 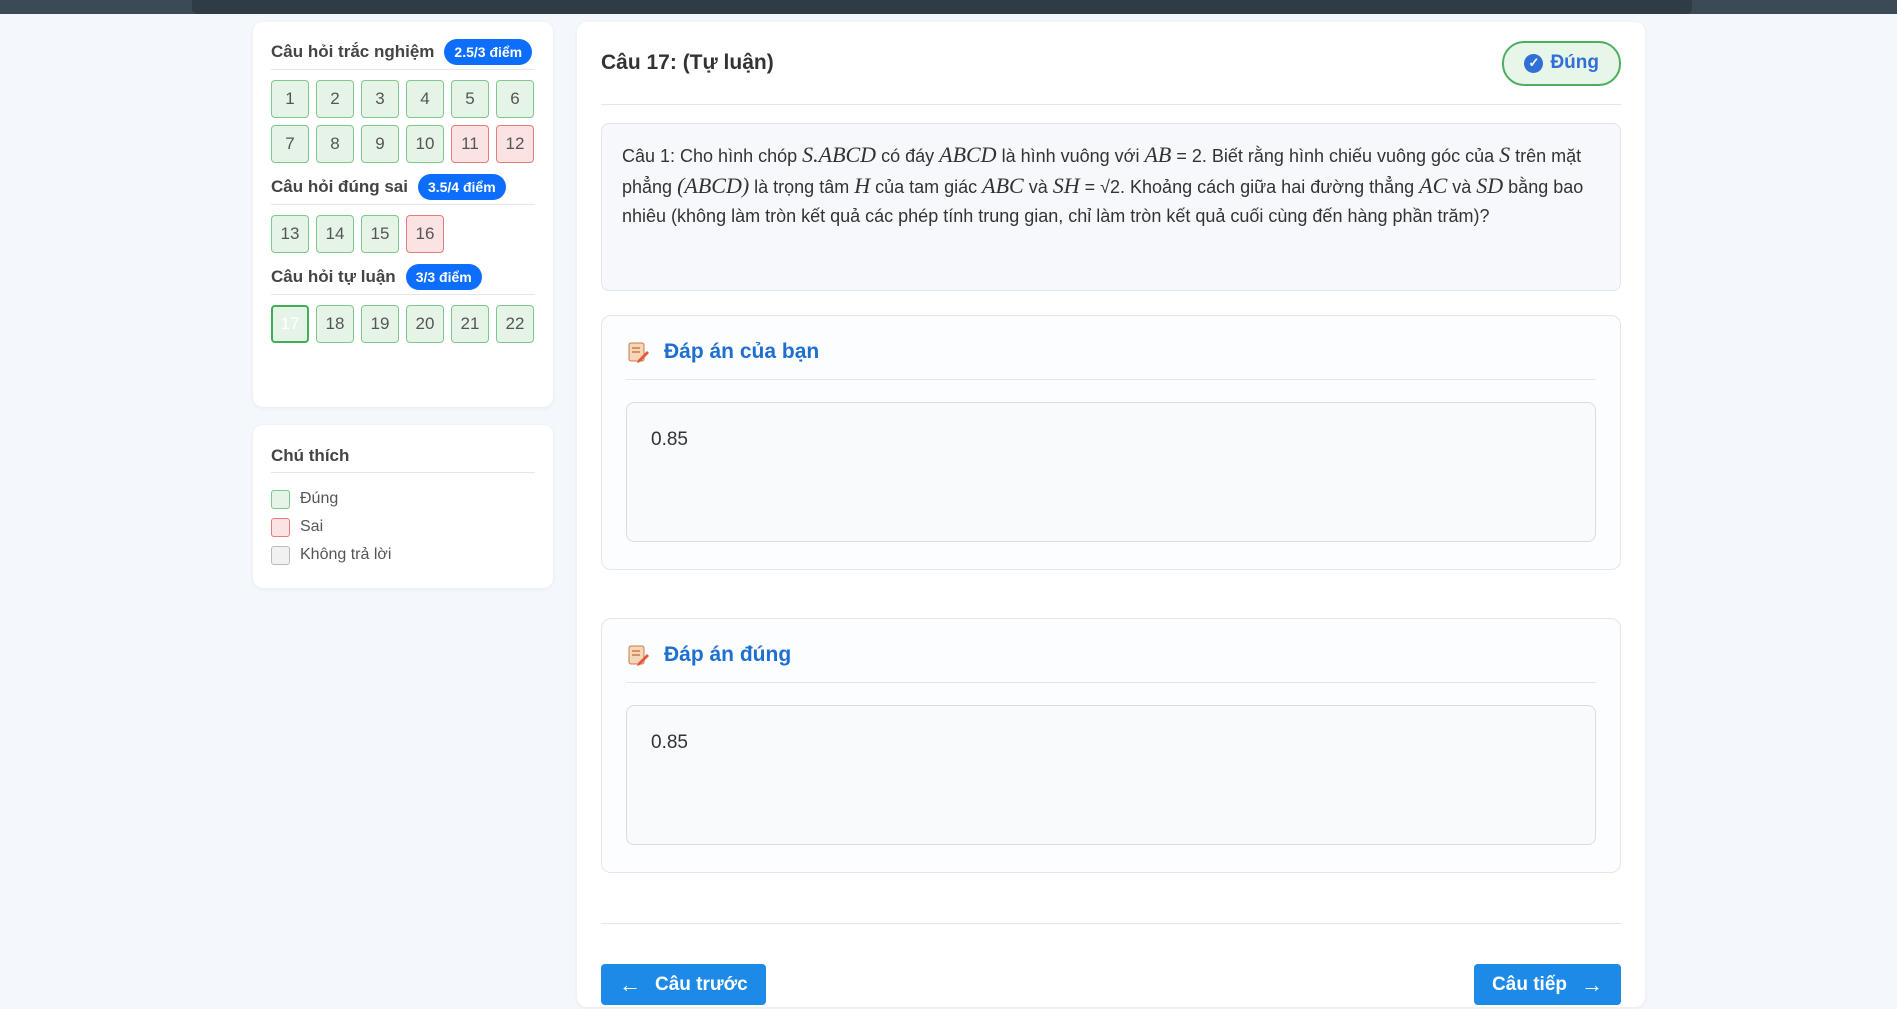 I want to click on question-number-button: 21, so click(x=470, y=324).